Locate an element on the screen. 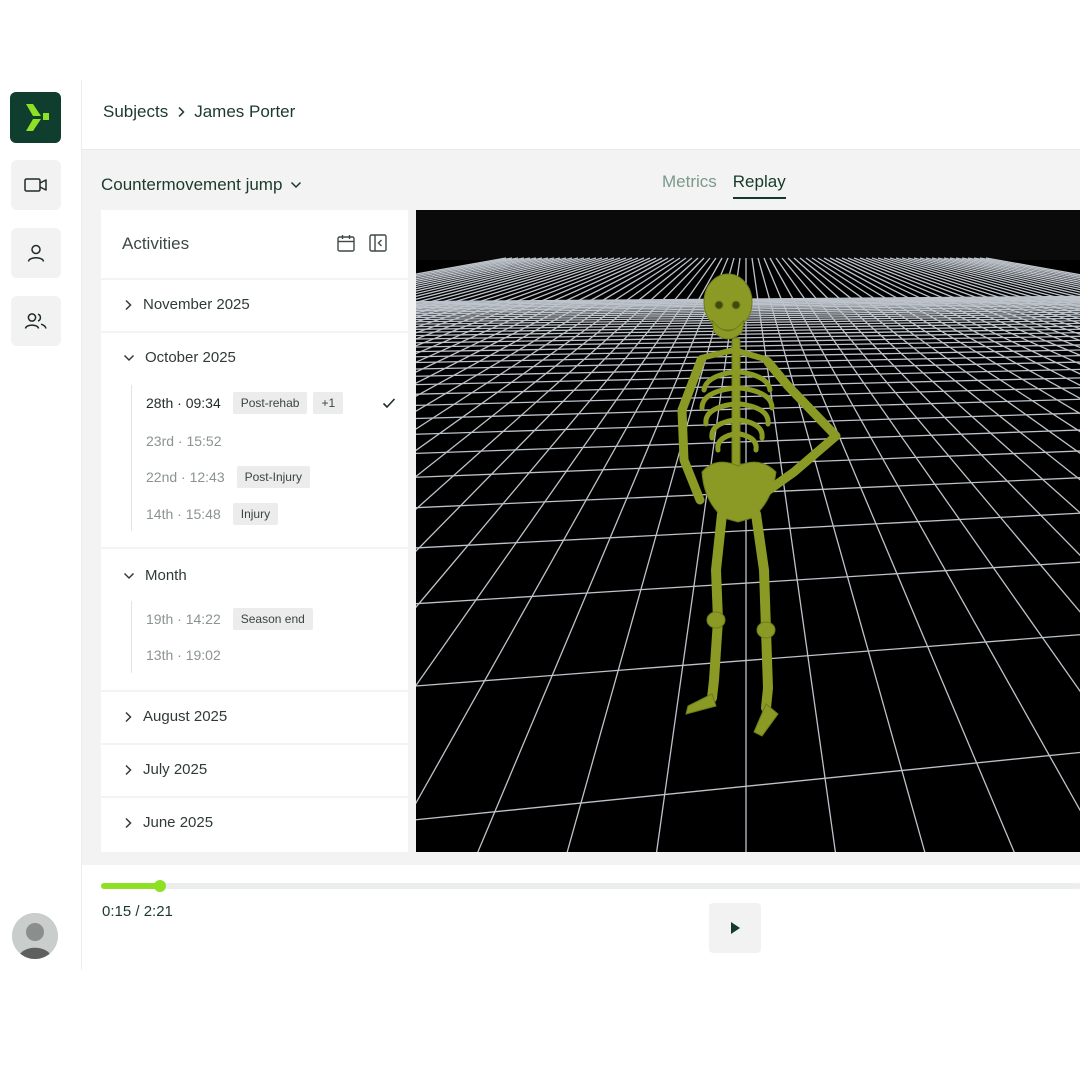 The height and width of the screenshot is (1080, 1080). month-toggle: July 2025 is located at coordinates (165, 769).